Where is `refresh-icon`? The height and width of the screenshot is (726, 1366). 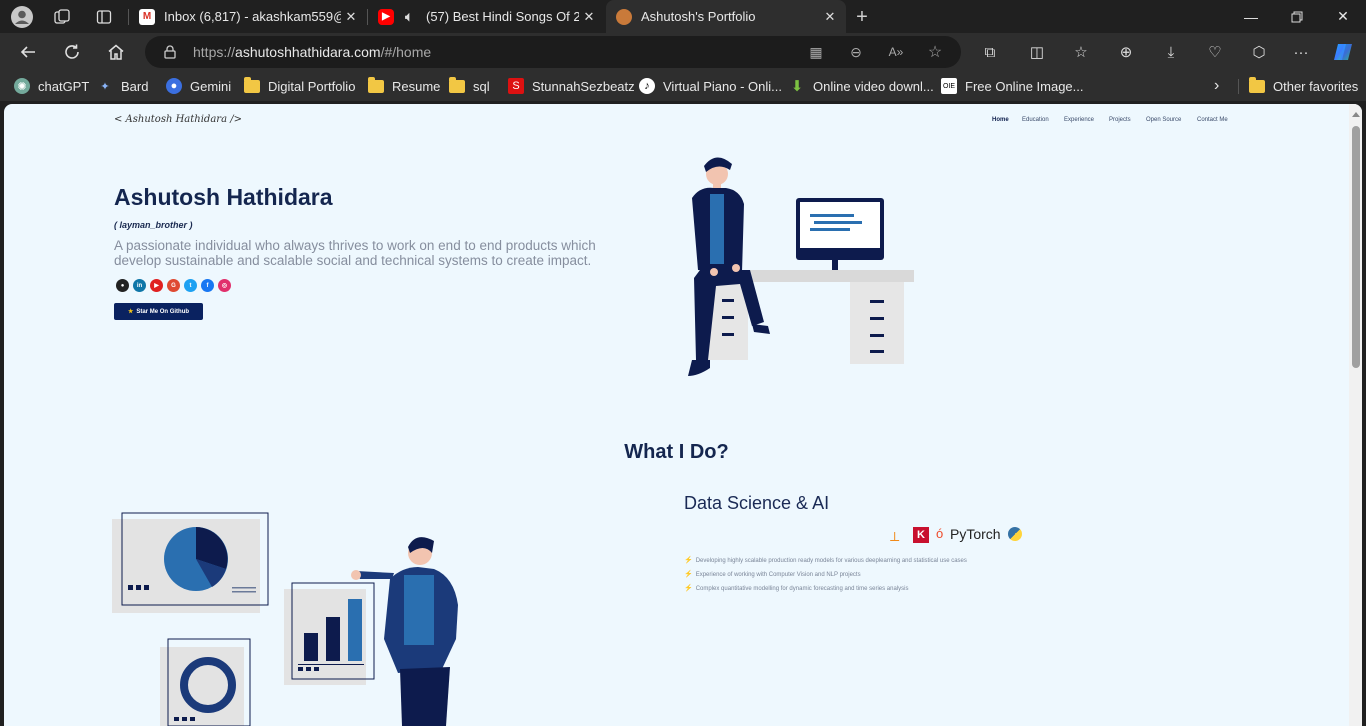
refresh-icon is located at coordinates (72, 52).